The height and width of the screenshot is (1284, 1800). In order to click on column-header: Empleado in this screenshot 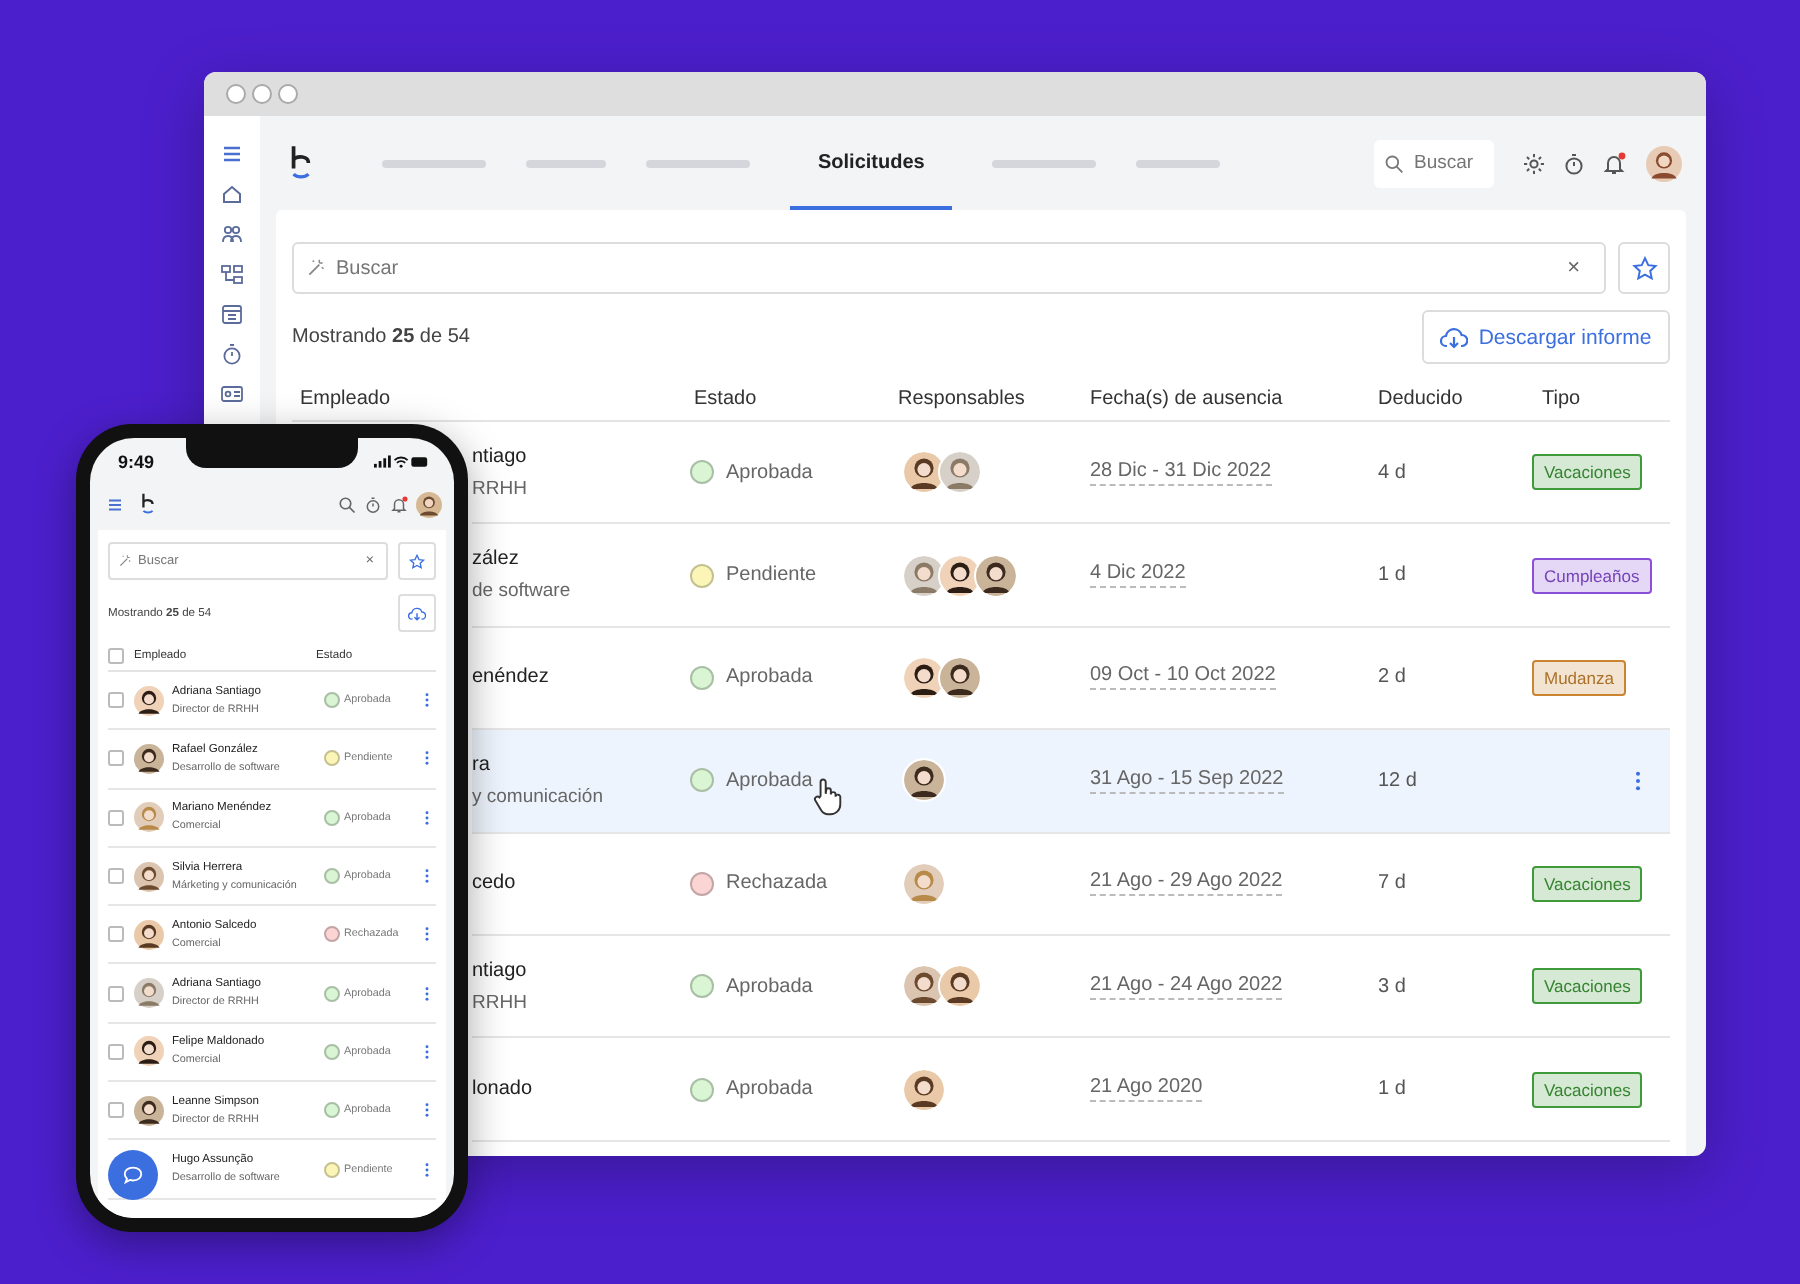, I will do `click(345, 398)`.